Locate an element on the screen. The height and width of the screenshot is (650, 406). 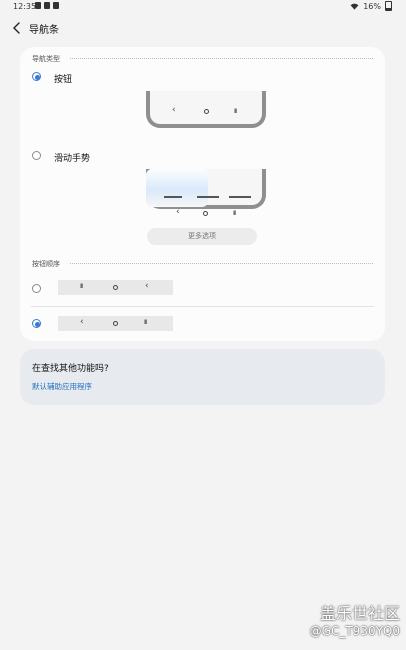
status-right: 16% is located at coordinates (371, 6).